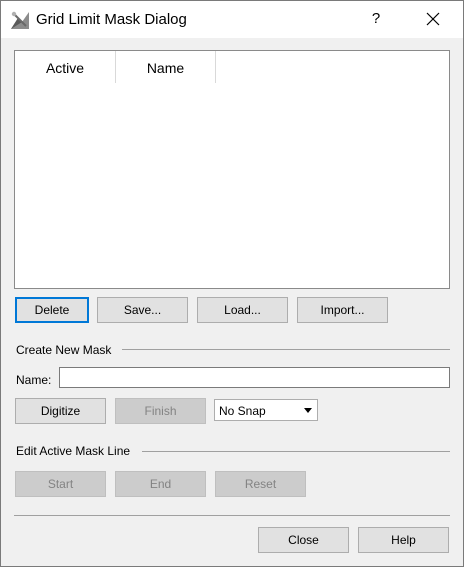 This screenshot has height=567, width=464. I want to click on delete-button: Delete, so click(52, 310).